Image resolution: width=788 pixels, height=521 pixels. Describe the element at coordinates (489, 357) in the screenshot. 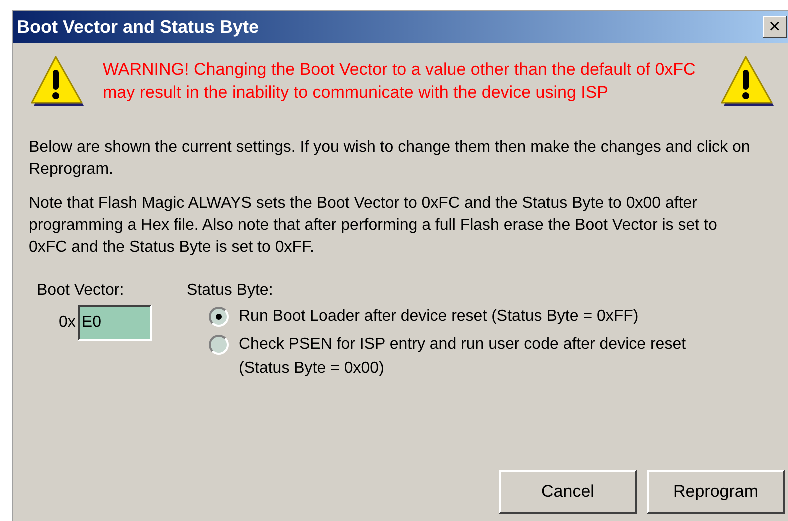

I see `radio-label: Check PSEN for ISP entry and run user code after device reset (Status Byte = 0x00)` at that location.